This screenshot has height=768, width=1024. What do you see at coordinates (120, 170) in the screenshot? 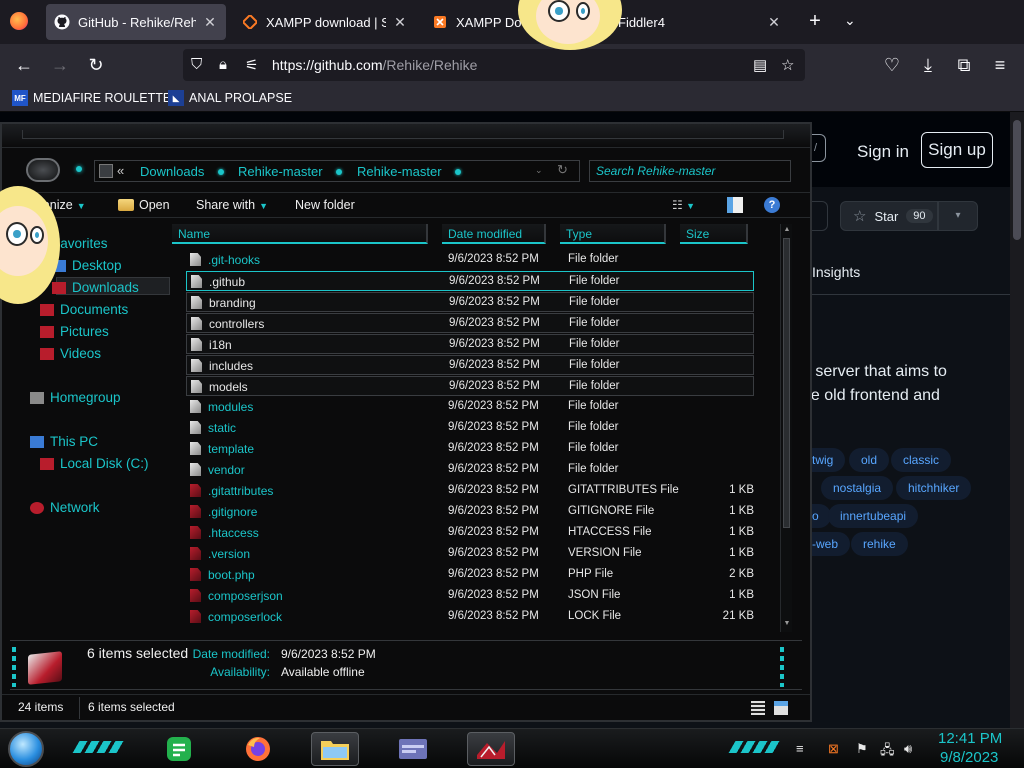
I see `breadcrumb-overflow: «` at bounding box center [120, 170].